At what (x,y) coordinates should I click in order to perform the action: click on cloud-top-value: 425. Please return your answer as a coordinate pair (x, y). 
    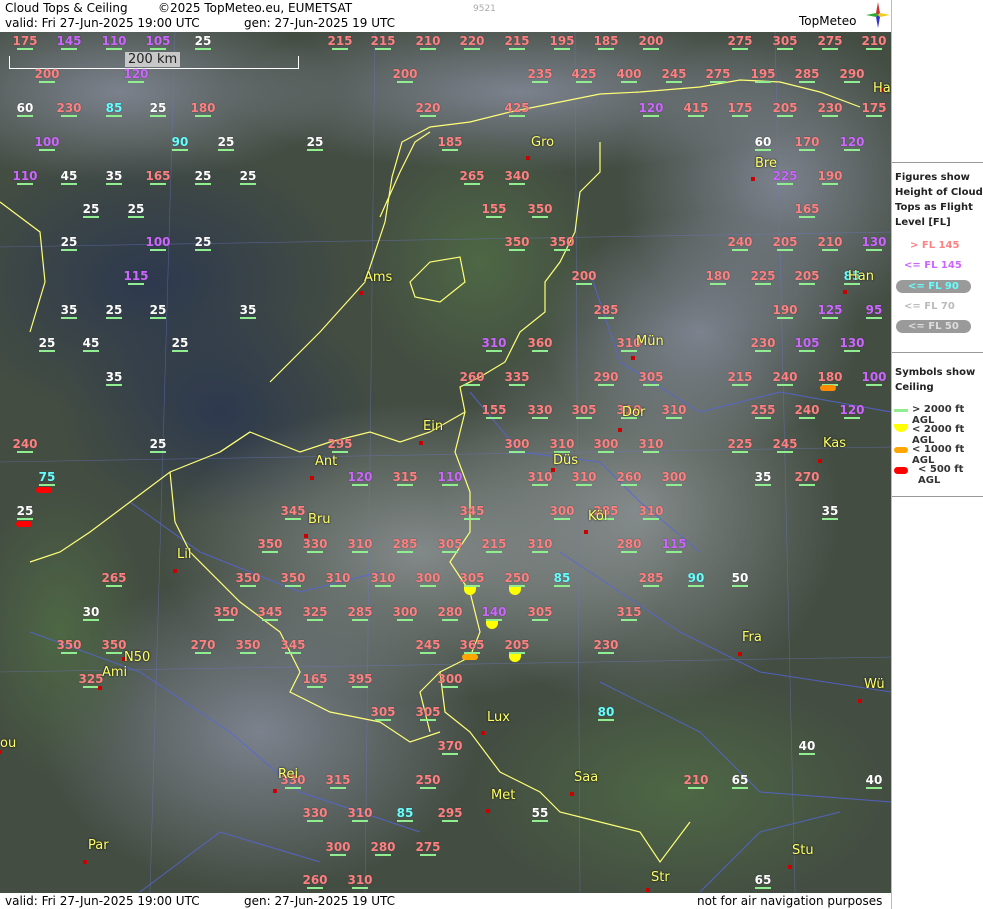
    Looking at the image, I should click on (584, 75).